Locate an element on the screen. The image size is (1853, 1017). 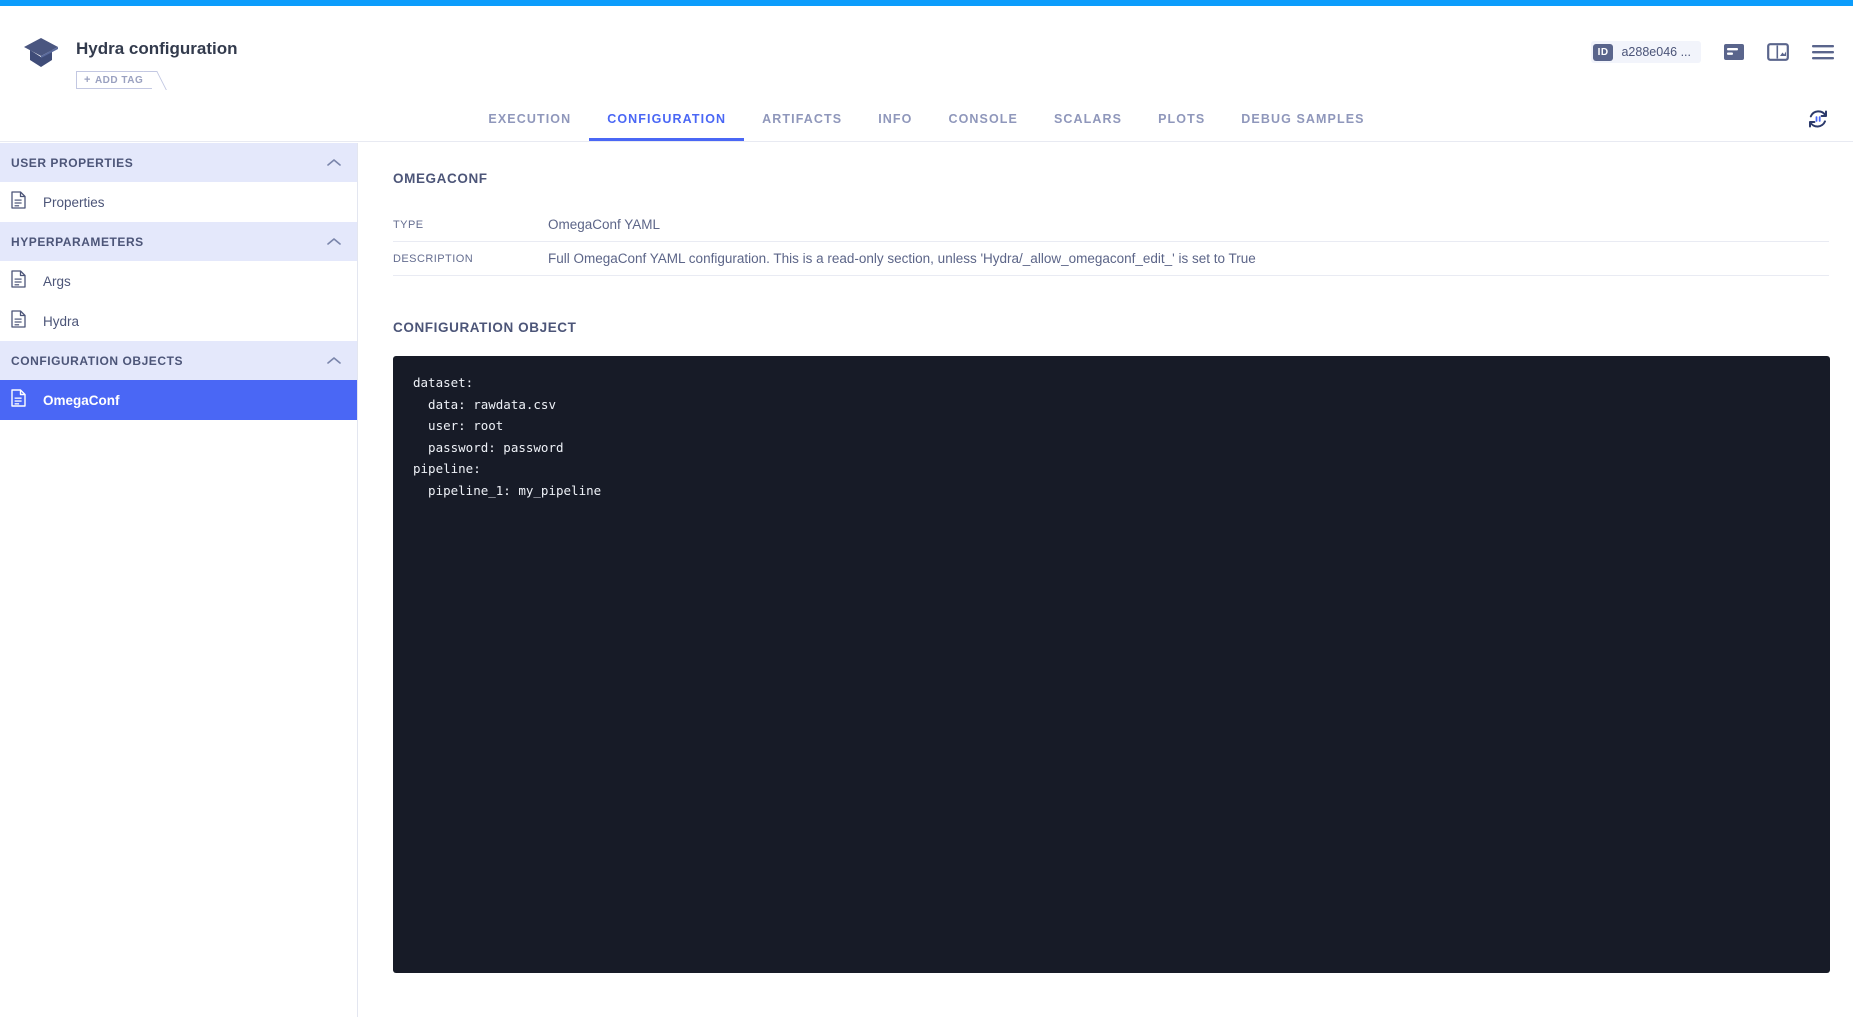
property-value: OmegaConf YAML is located at coordinates (604, 224).